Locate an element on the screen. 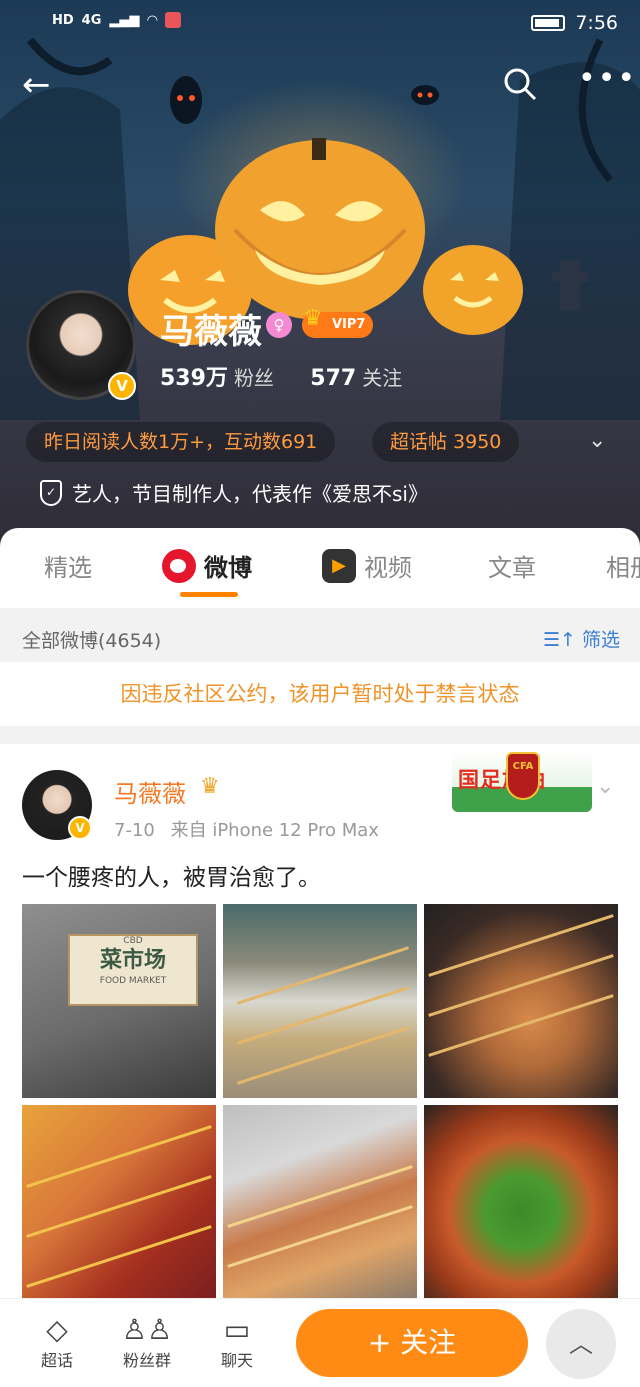  tab-weibo: 微博 is located at coordinates (207, 565).